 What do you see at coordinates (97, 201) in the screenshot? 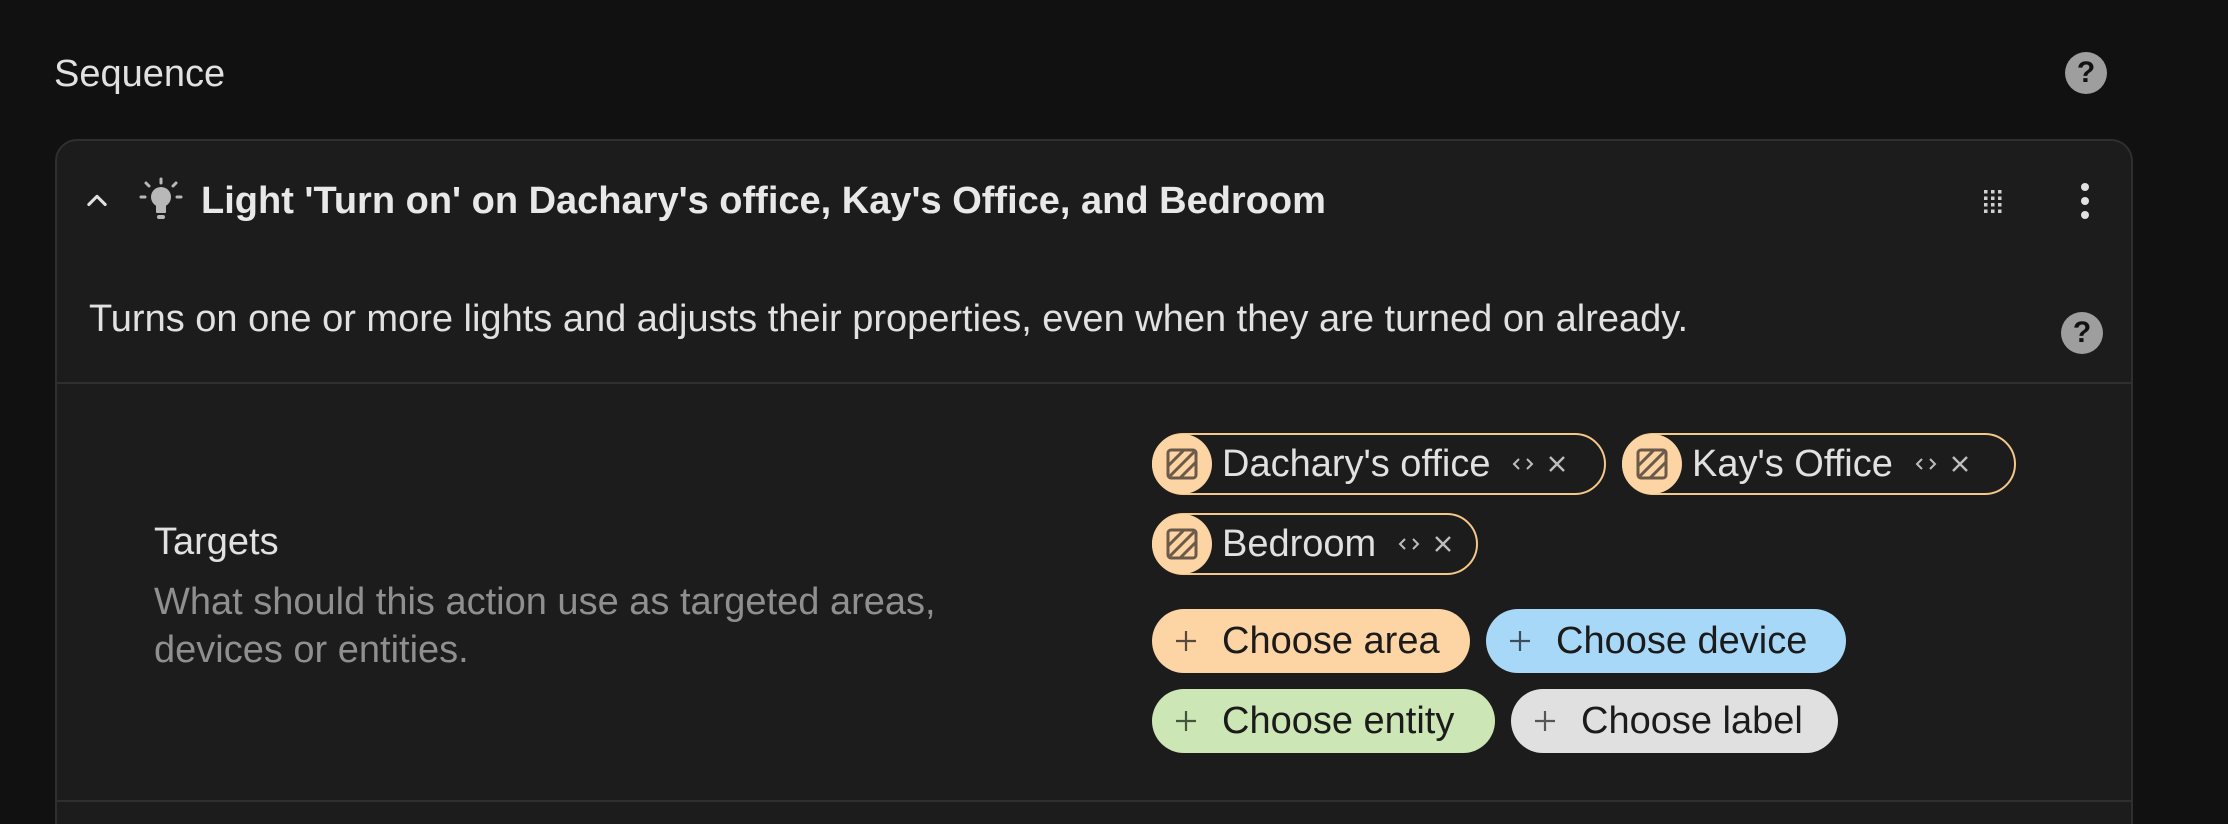
I see `chevron-up-icon` at bounding box center [97, 201].